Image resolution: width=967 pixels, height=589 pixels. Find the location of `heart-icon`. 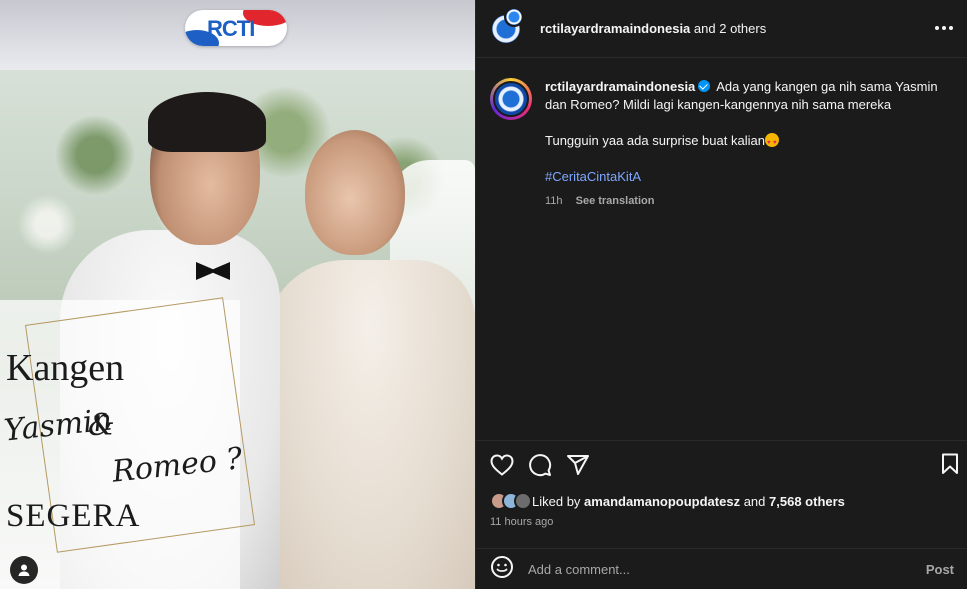

heart-icon is located at coordinates (502, 465).